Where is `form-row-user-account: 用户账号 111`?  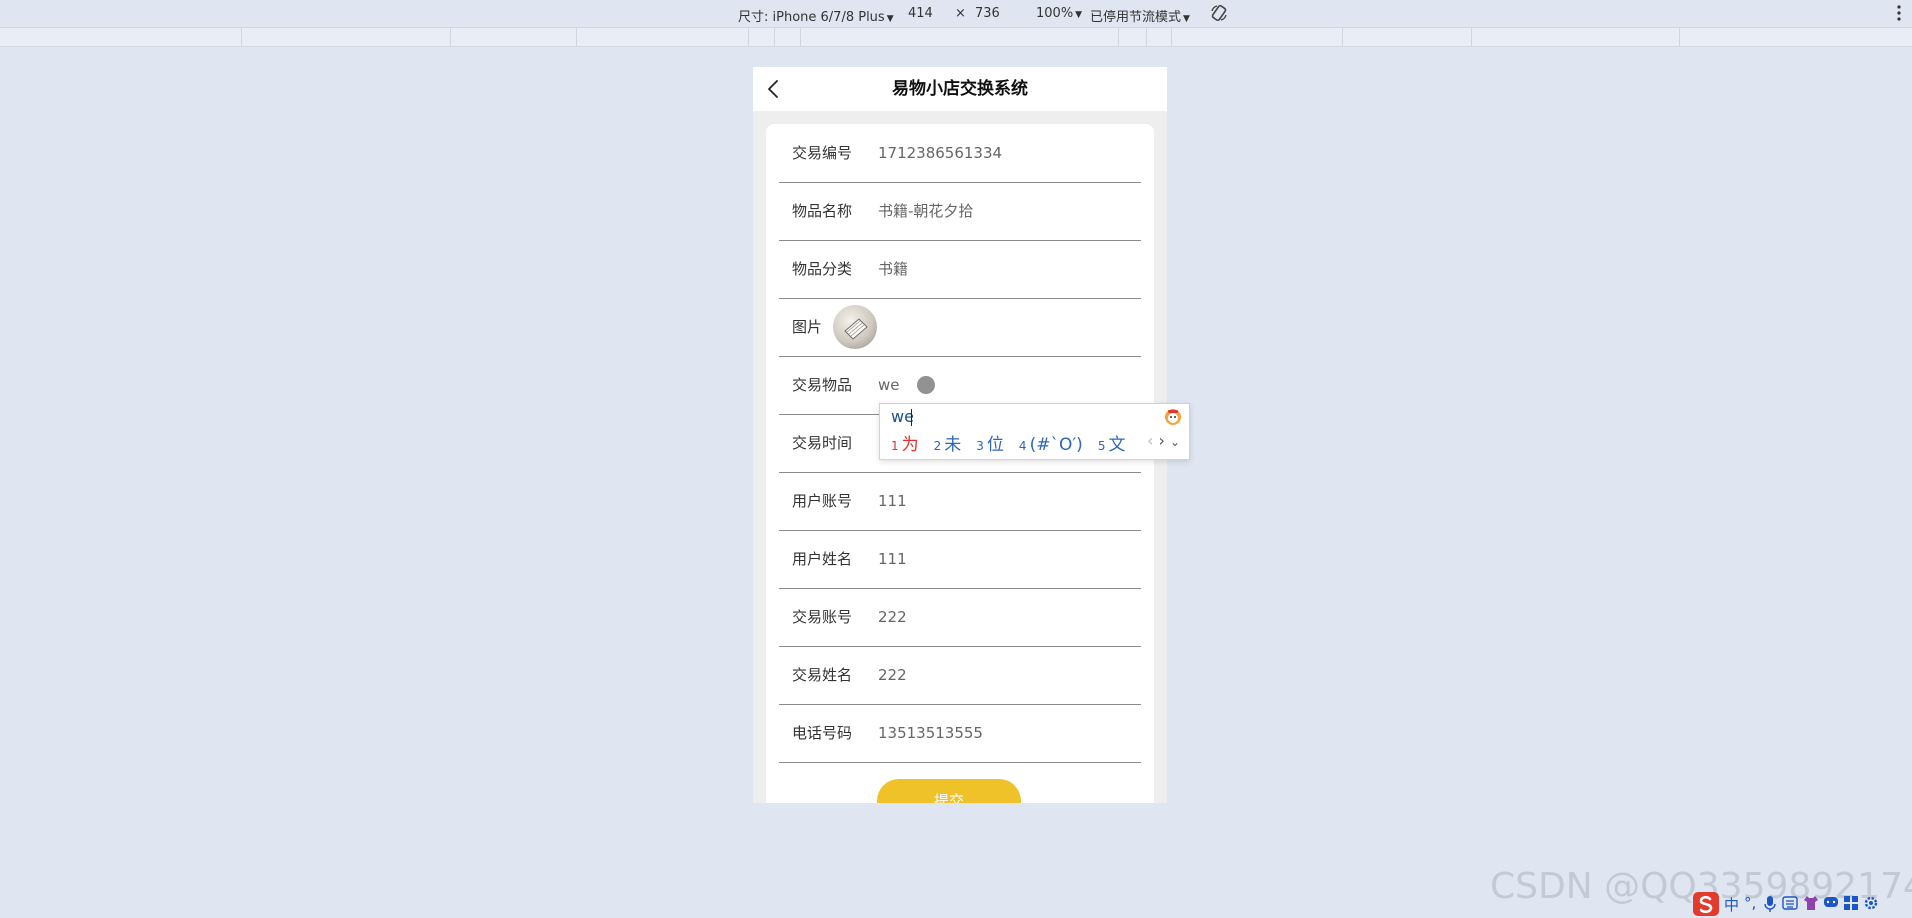
form-row-user-account: 用户账号 111 is located at coordinates (960, 501).